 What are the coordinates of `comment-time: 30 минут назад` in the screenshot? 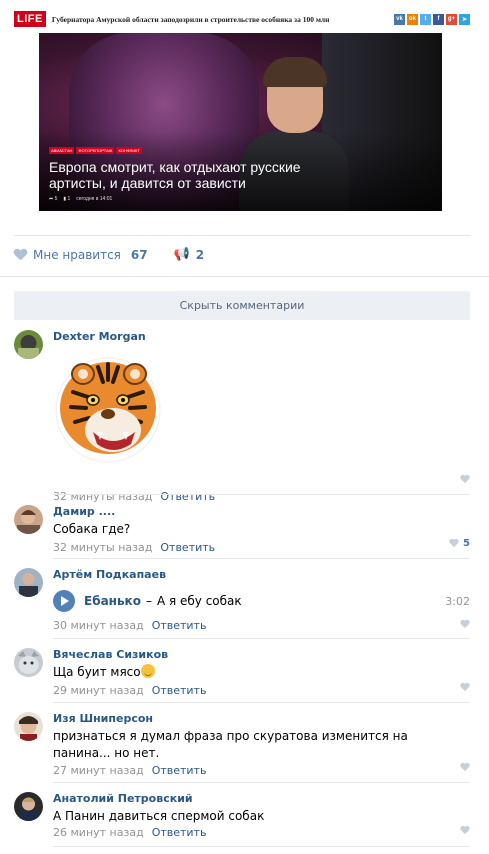 It's located at (98, 625).